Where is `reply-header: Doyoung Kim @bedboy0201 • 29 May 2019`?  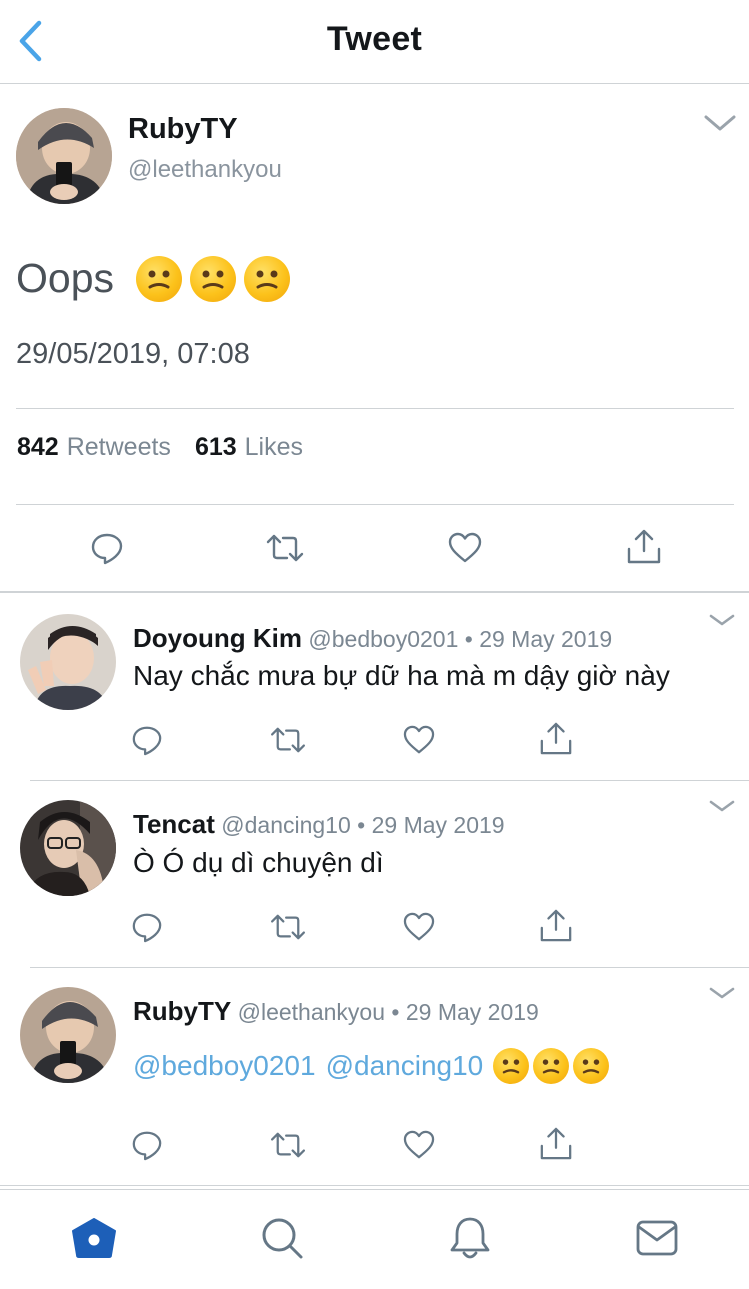 reply-header: Doyoung Kim @bedboy0201 • 29 May 2019 is located at coordinates (372, 638).